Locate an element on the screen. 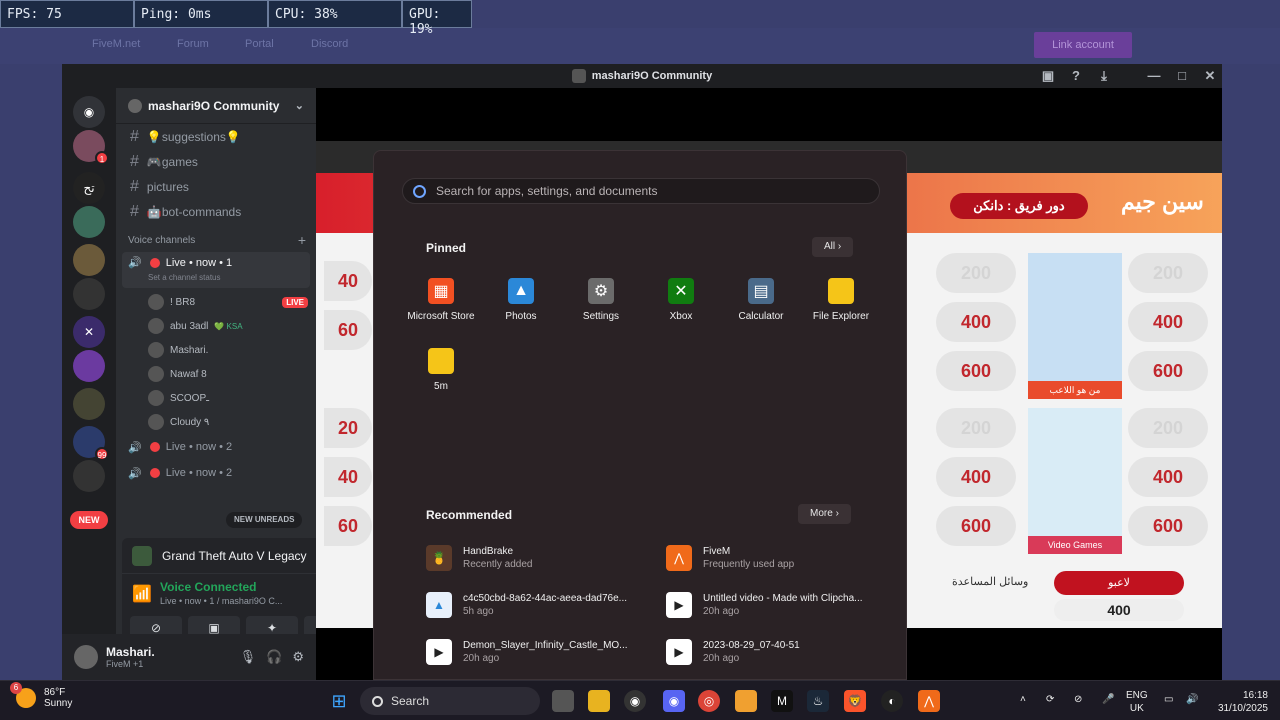 Image resolution: width=1280 pixels, height=720 pixels. channel-bot-commands: # 🤖bot-commands is located at coordinates (216, 211).